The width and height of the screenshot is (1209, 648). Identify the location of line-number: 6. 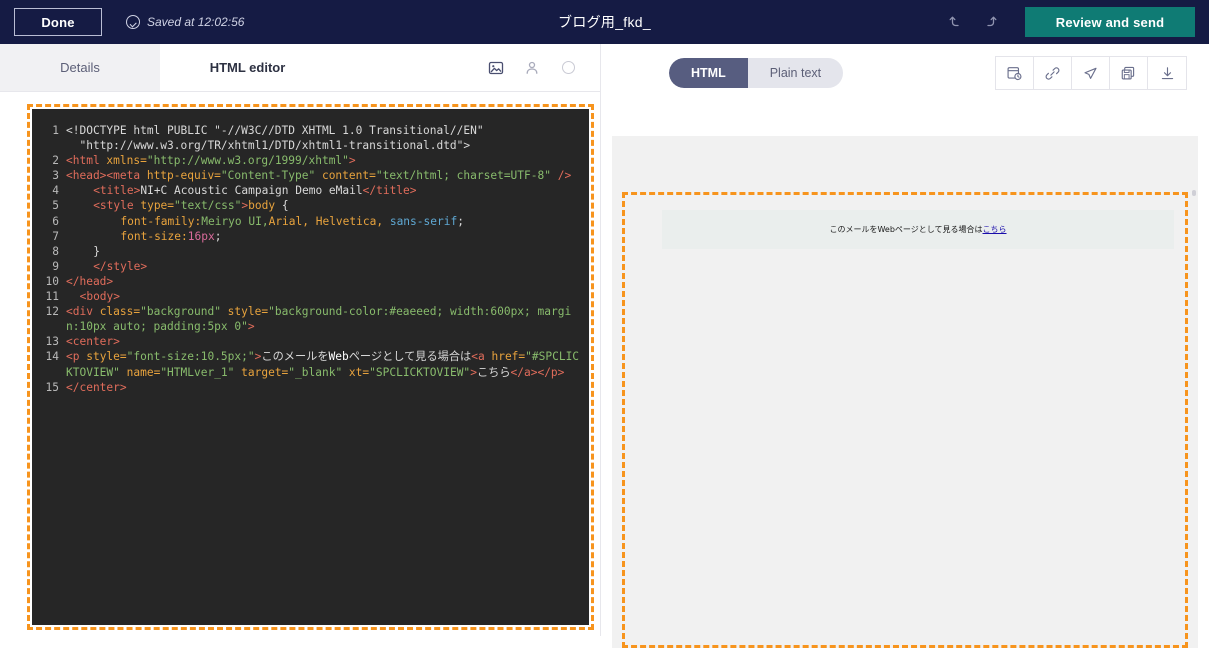
(55, 221).